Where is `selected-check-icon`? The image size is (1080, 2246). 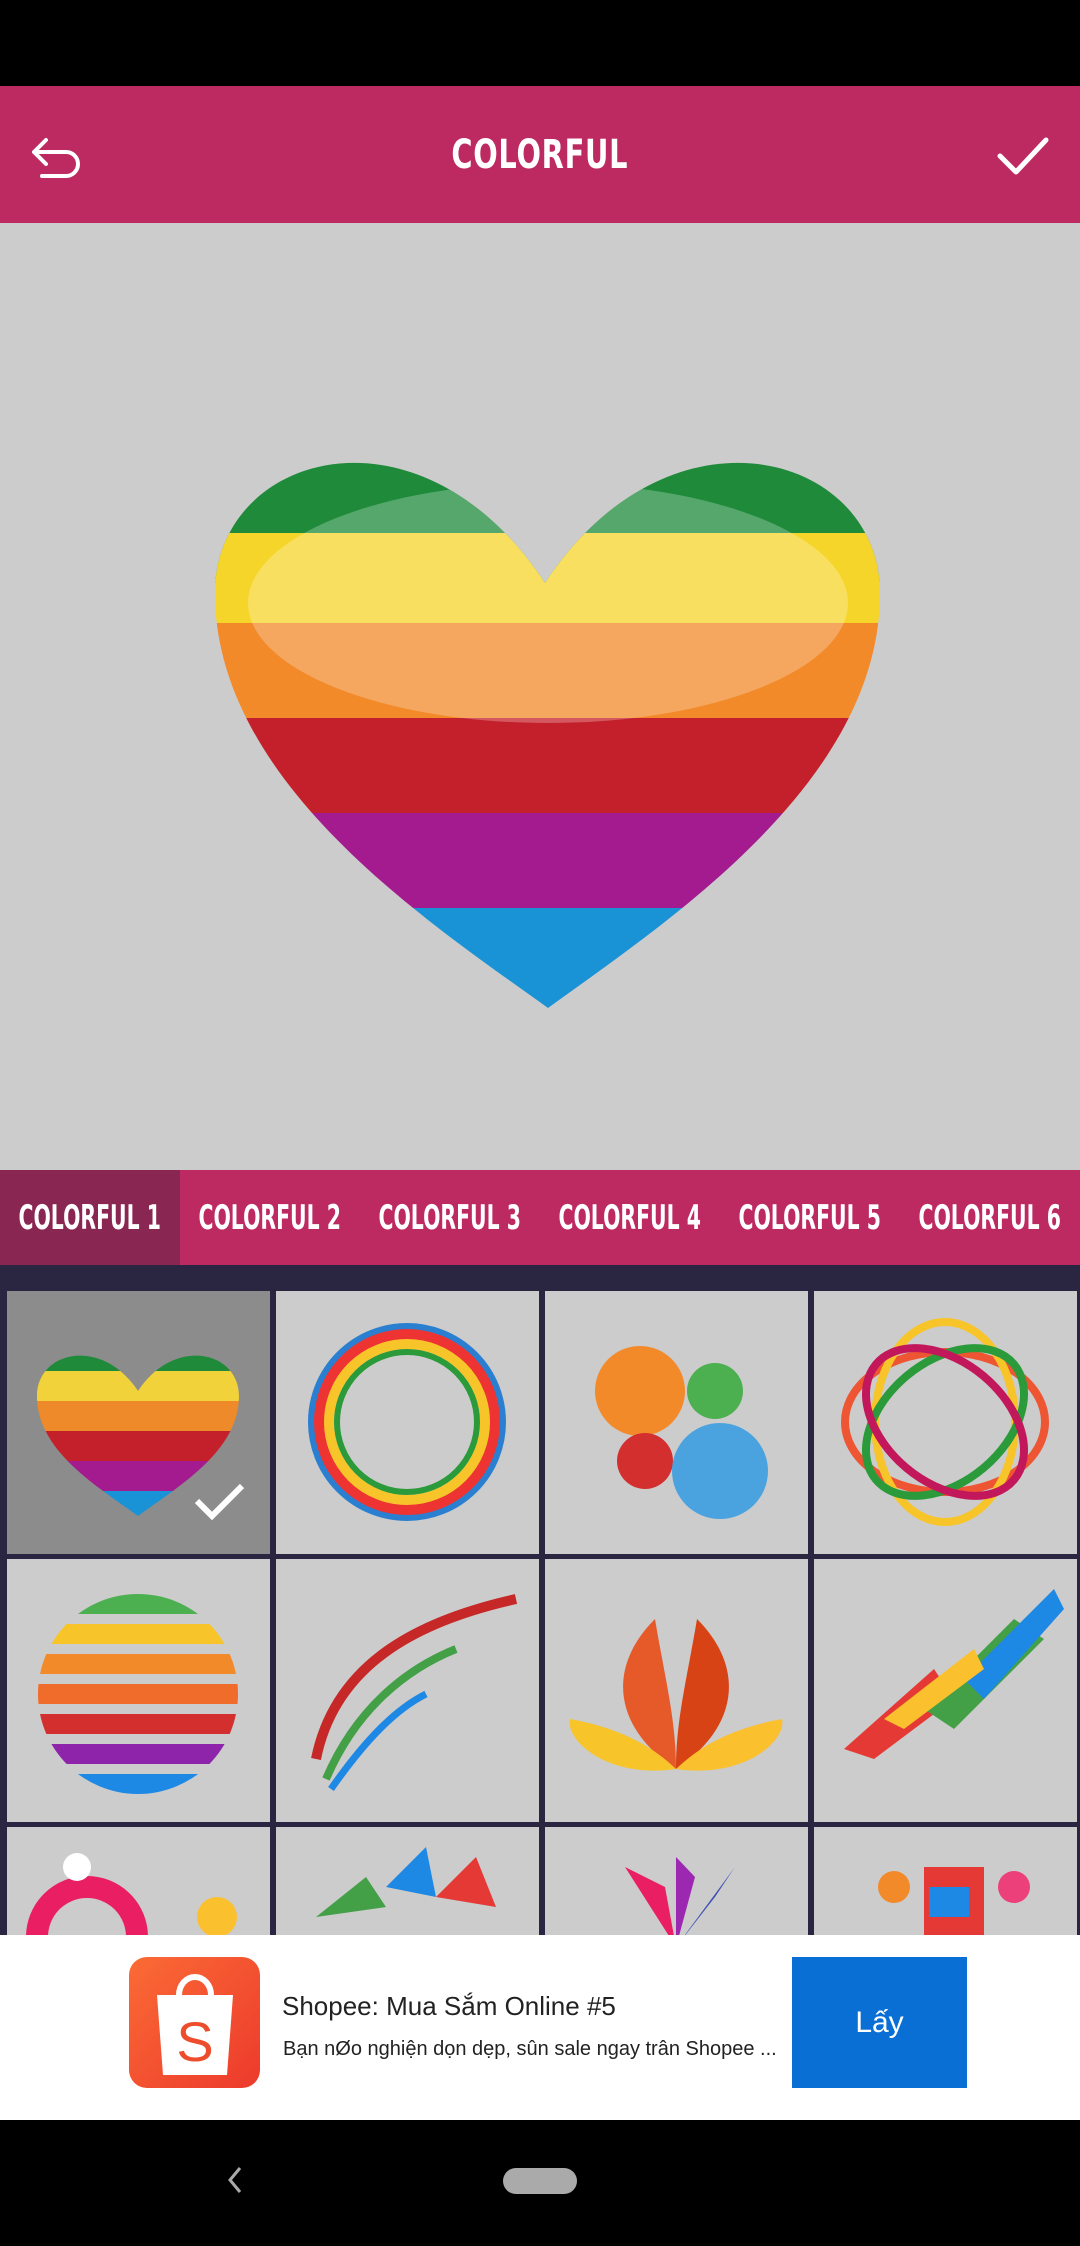
selected-check-icon is located at coordinates (219, 1502).